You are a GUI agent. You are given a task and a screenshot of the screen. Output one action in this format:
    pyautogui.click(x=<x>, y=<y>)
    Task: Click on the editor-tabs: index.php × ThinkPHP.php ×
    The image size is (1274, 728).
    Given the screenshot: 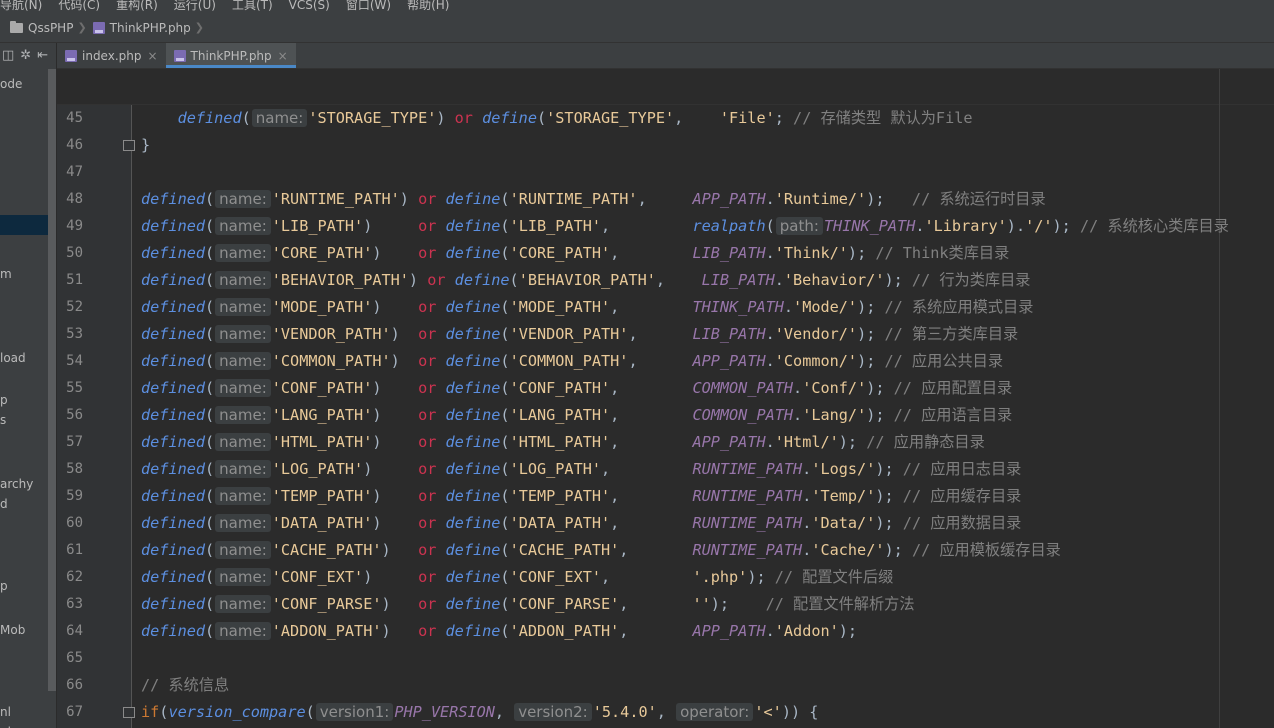 What is the action you would take?
    pyautogui.click(x=665, y=56)
    